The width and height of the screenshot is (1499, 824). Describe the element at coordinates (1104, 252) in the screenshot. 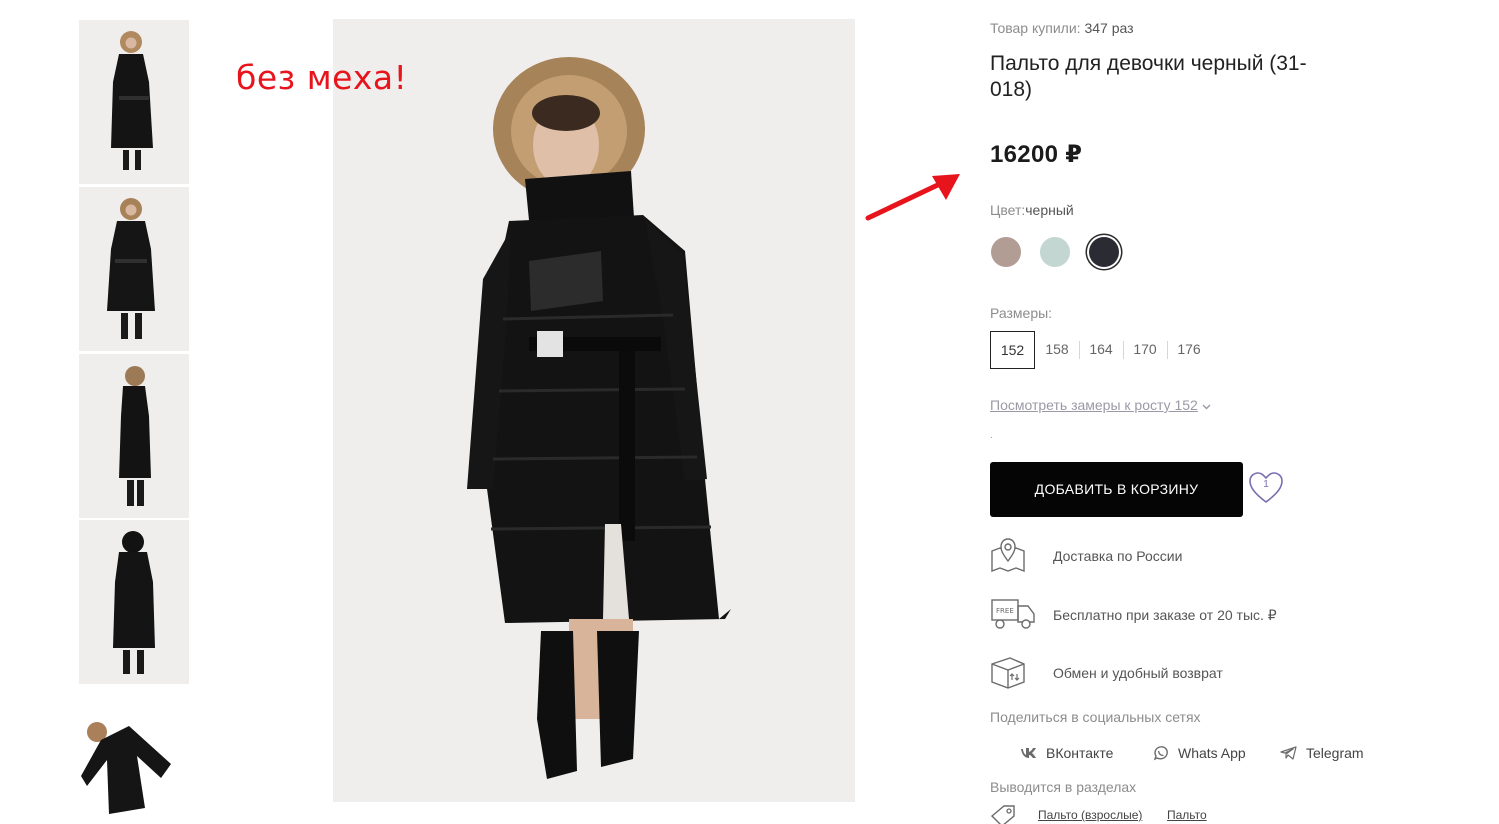

I see `swatch-black` at that location.